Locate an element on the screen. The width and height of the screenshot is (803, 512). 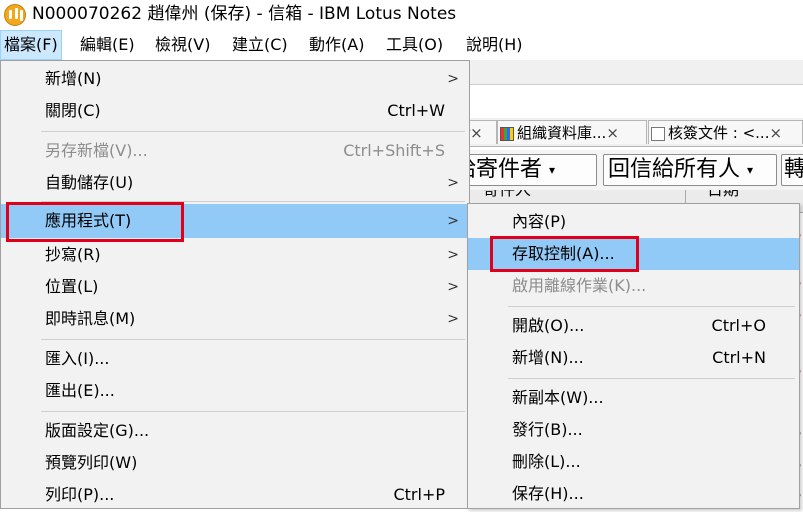
menu-item-autosave: 自動儲存(U) > is located at coordinates (235, 183).